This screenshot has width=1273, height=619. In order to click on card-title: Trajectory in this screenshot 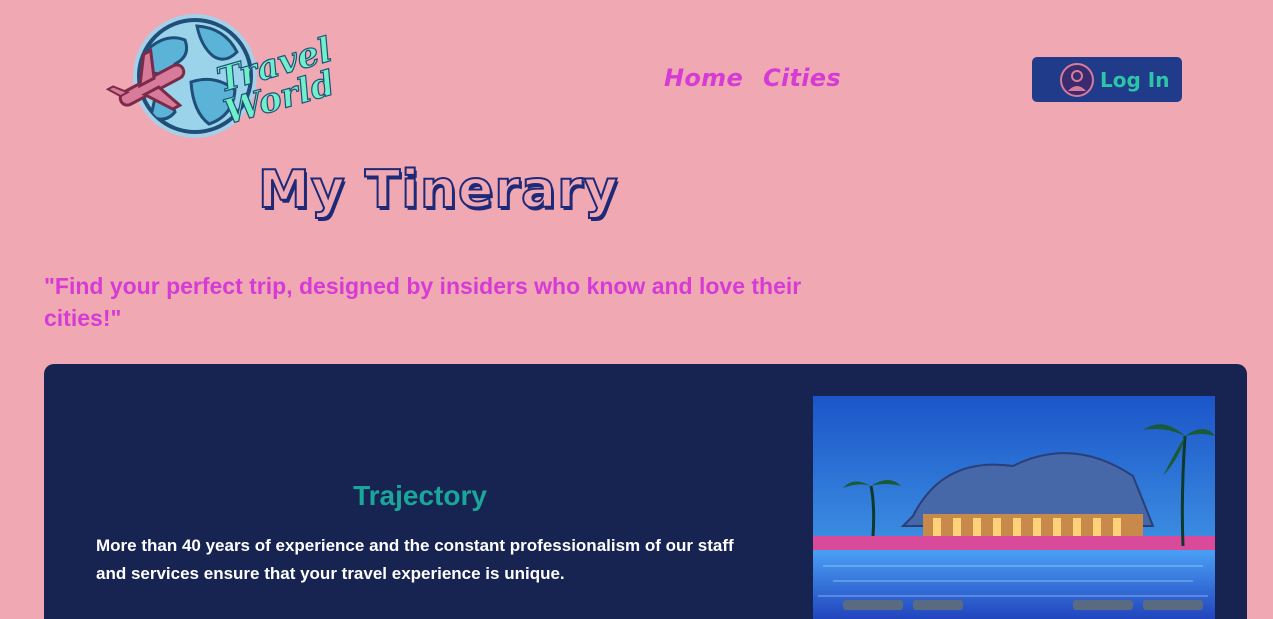, I will do `click(420, 495)`.